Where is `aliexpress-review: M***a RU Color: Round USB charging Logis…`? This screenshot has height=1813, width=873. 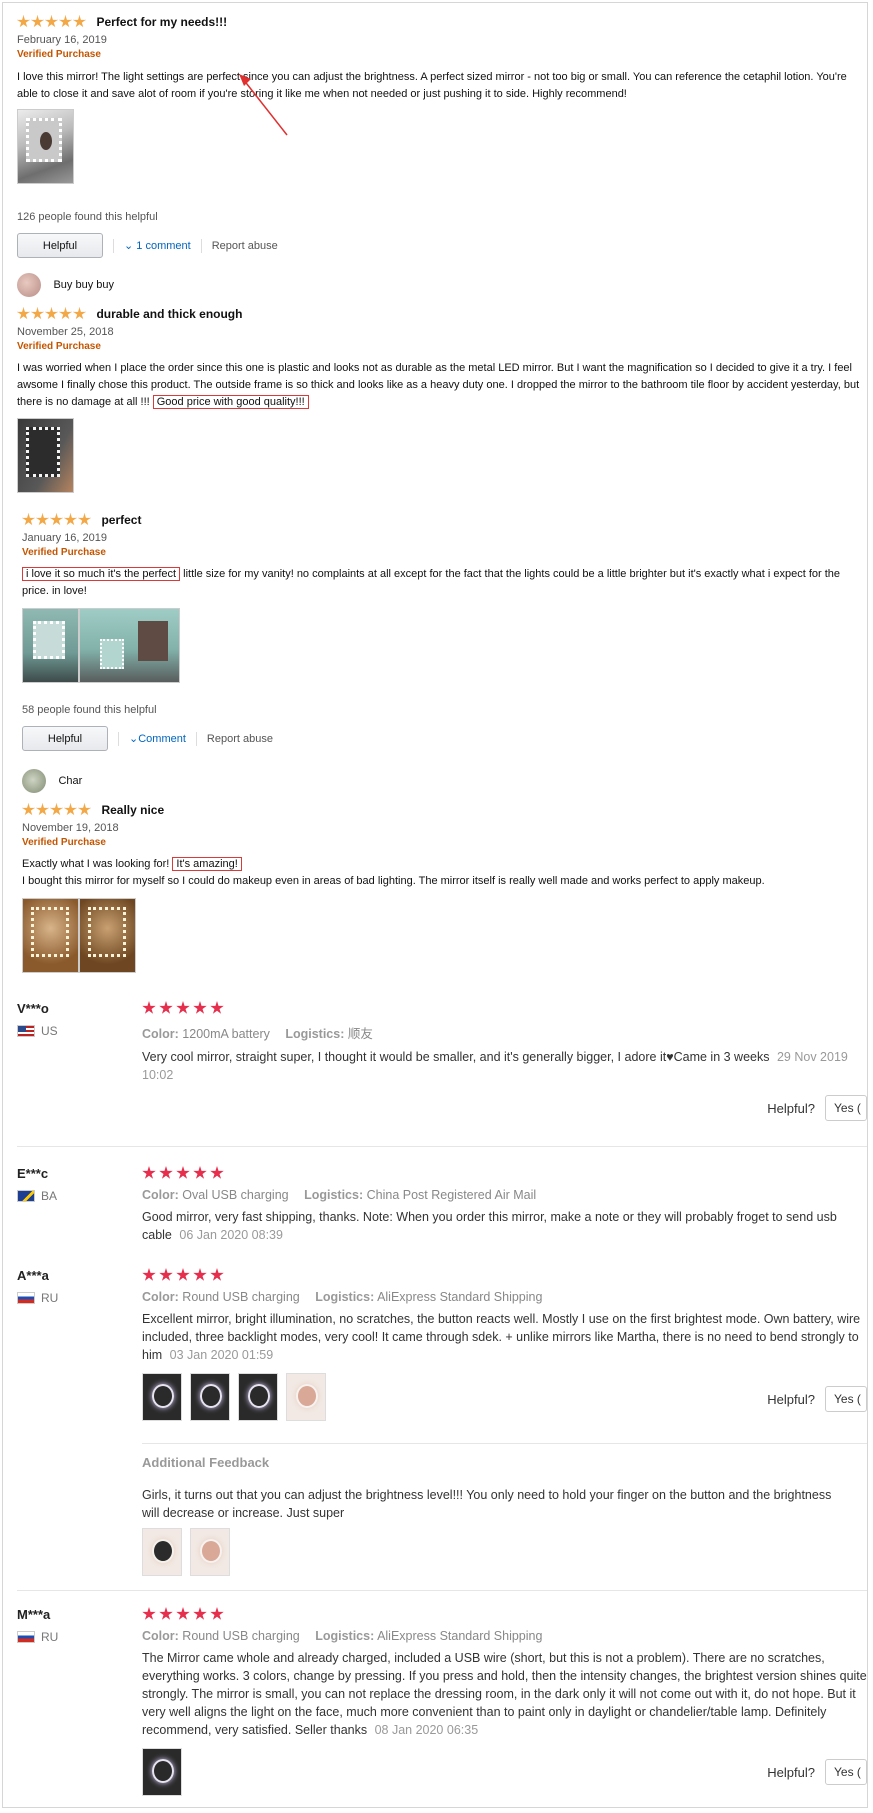 aliexpress-review: M***a RU Color: Round USB charging Logis… is located at coordinates (442, 1707).